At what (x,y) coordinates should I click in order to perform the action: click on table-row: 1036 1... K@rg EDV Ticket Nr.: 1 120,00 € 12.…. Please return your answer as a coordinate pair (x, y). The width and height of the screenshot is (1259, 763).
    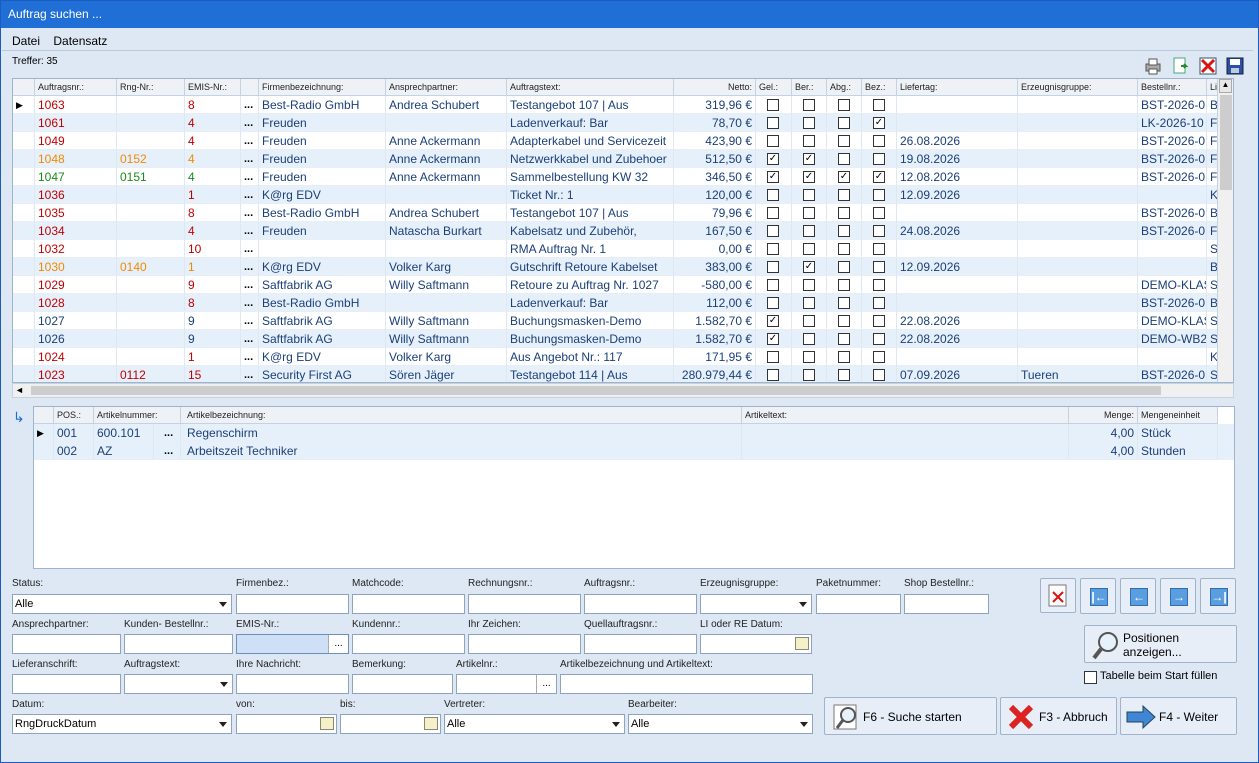
    Looking at the image, I should click on (623, 195).